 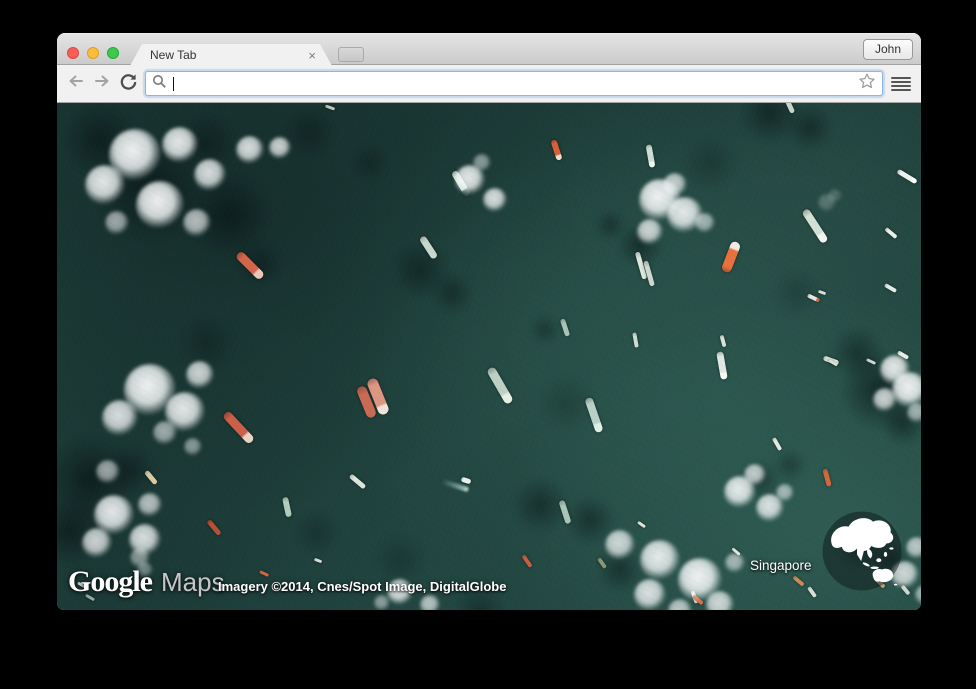 What do you see at coordinates (862, 553) in the screenshot?
I see `globe-icon` at bounding box center [862, 553].